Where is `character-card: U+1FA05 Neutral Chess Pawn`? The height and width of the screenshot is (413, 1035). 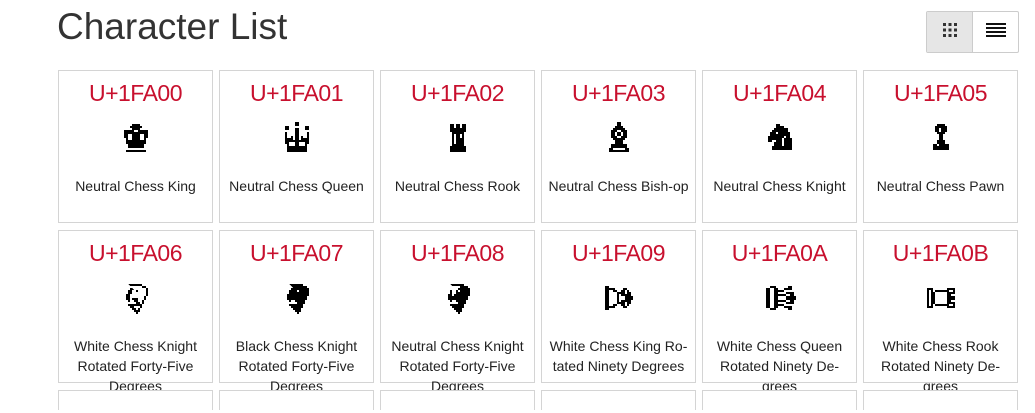
character-card: U+1FA05 Neutral Chess Pawn is located at coordinates (940, 146).